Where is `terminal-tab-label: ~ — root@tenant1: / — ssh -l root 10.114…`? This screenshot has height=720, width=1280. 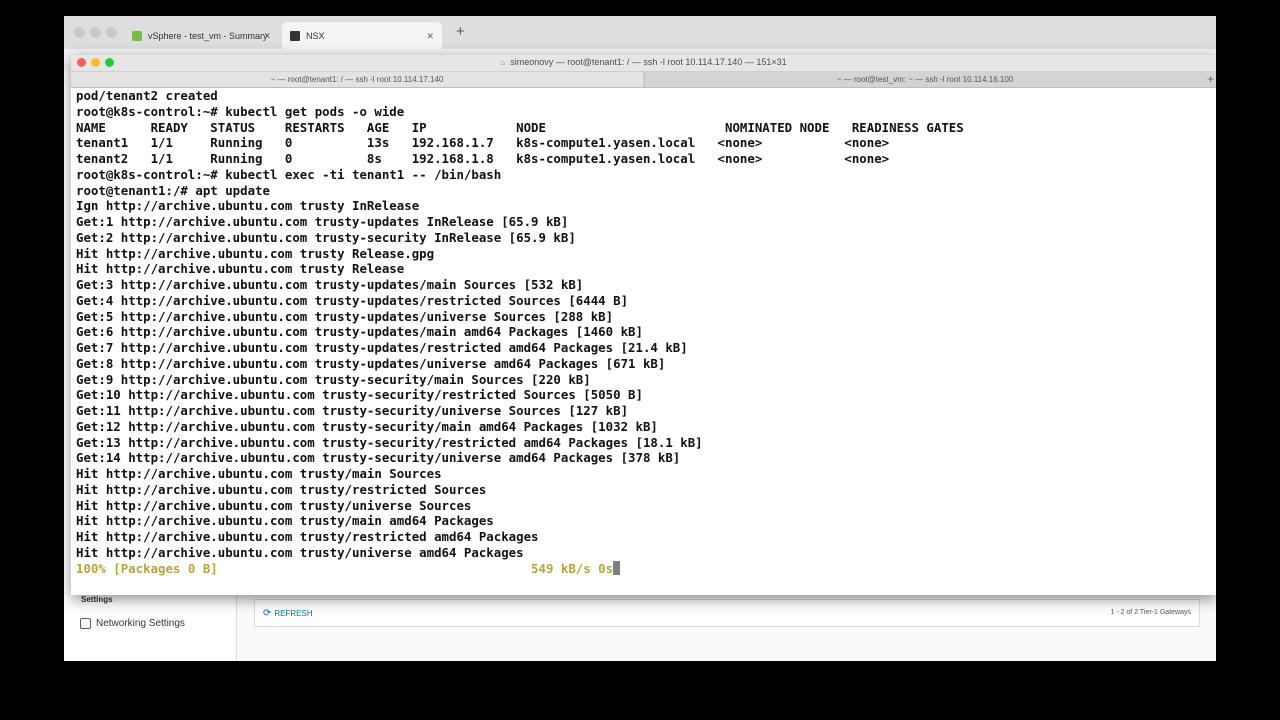 terminal-tab-label: ~ — root@tenant1: / — ssh -l root 10.114… is located at coordinates (357, 79).